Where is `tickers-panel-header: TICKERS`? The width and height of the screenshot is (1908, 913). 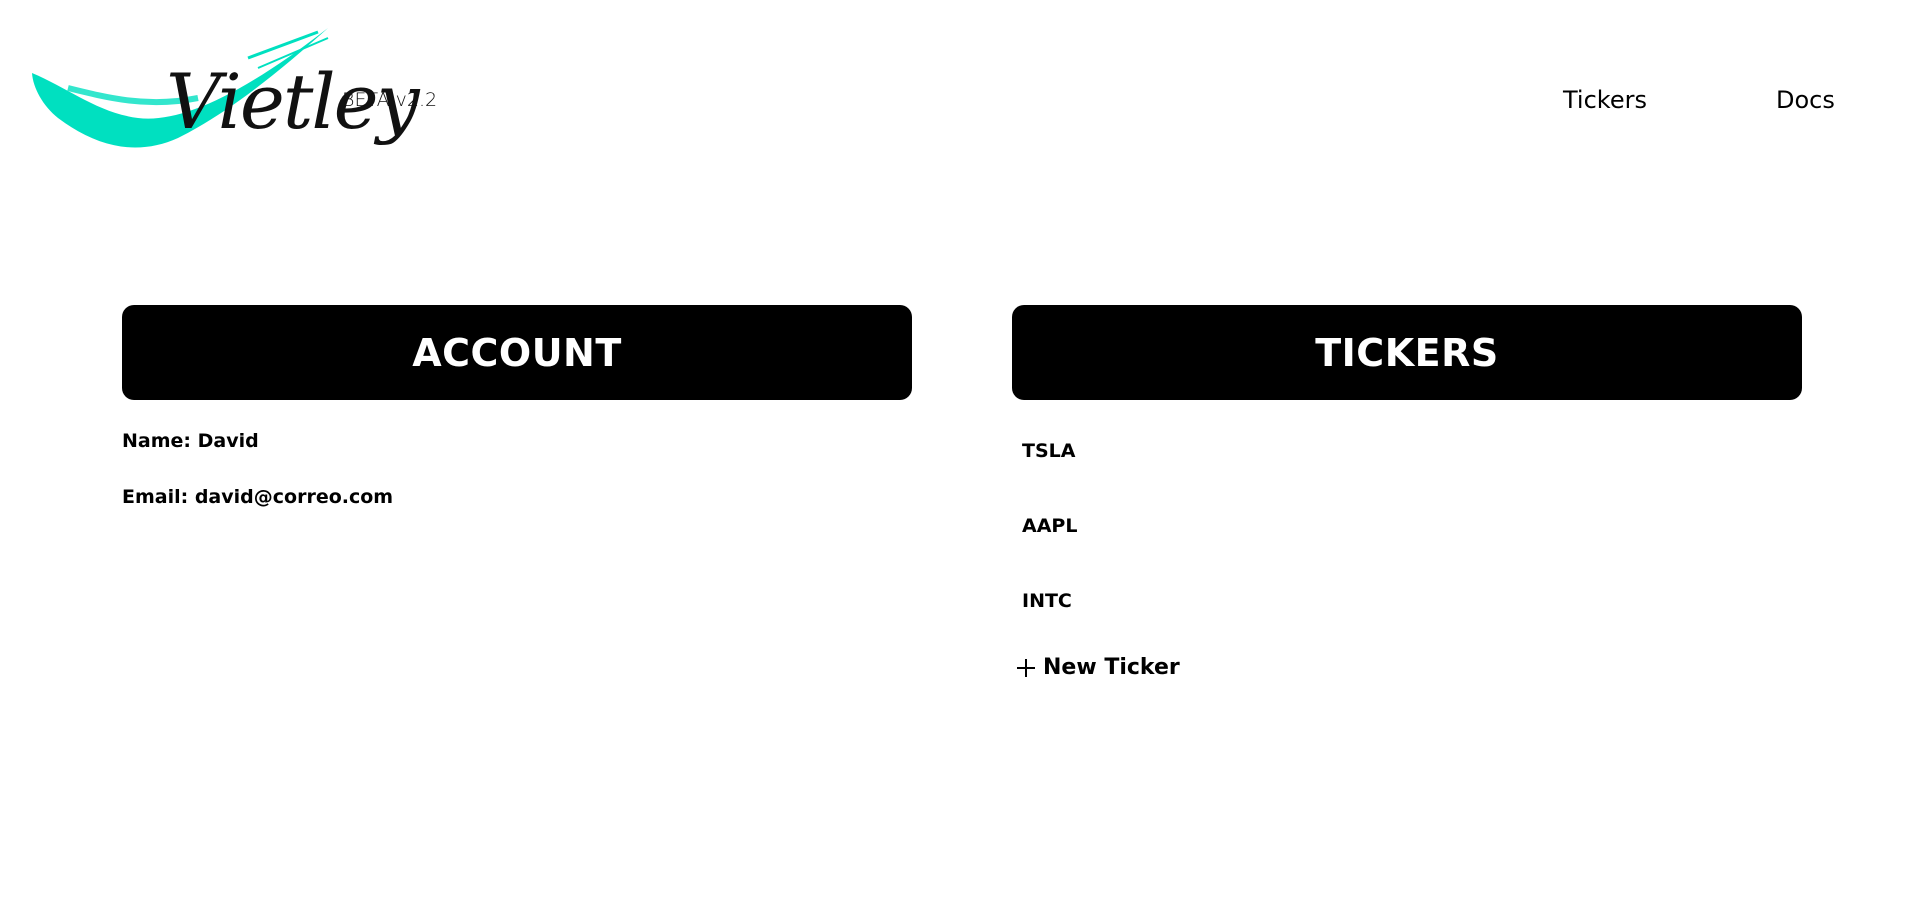
tickers-panel-header: TICKERS is located at coordinates (1407, 352).